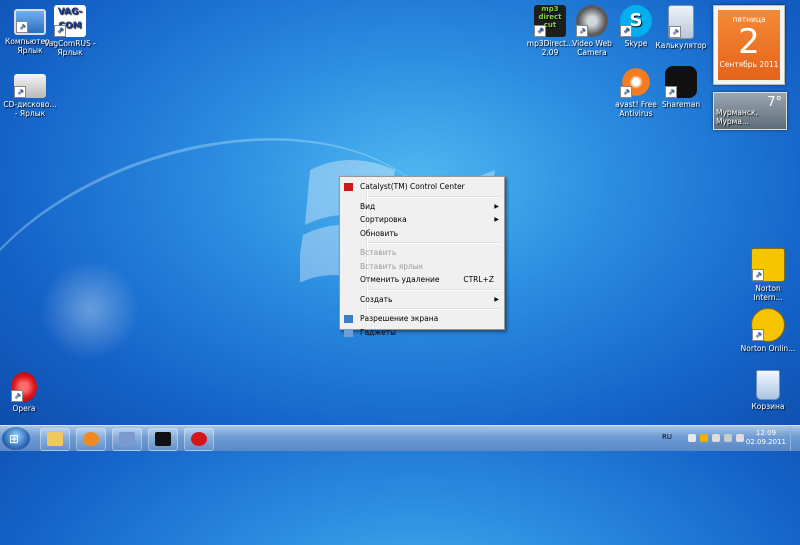 The width and height of the screenshot is (800, 545). Describe the element at coordinates (383, 219) in the screenshot. I see `menu-item-label: Сортировка` at that location.